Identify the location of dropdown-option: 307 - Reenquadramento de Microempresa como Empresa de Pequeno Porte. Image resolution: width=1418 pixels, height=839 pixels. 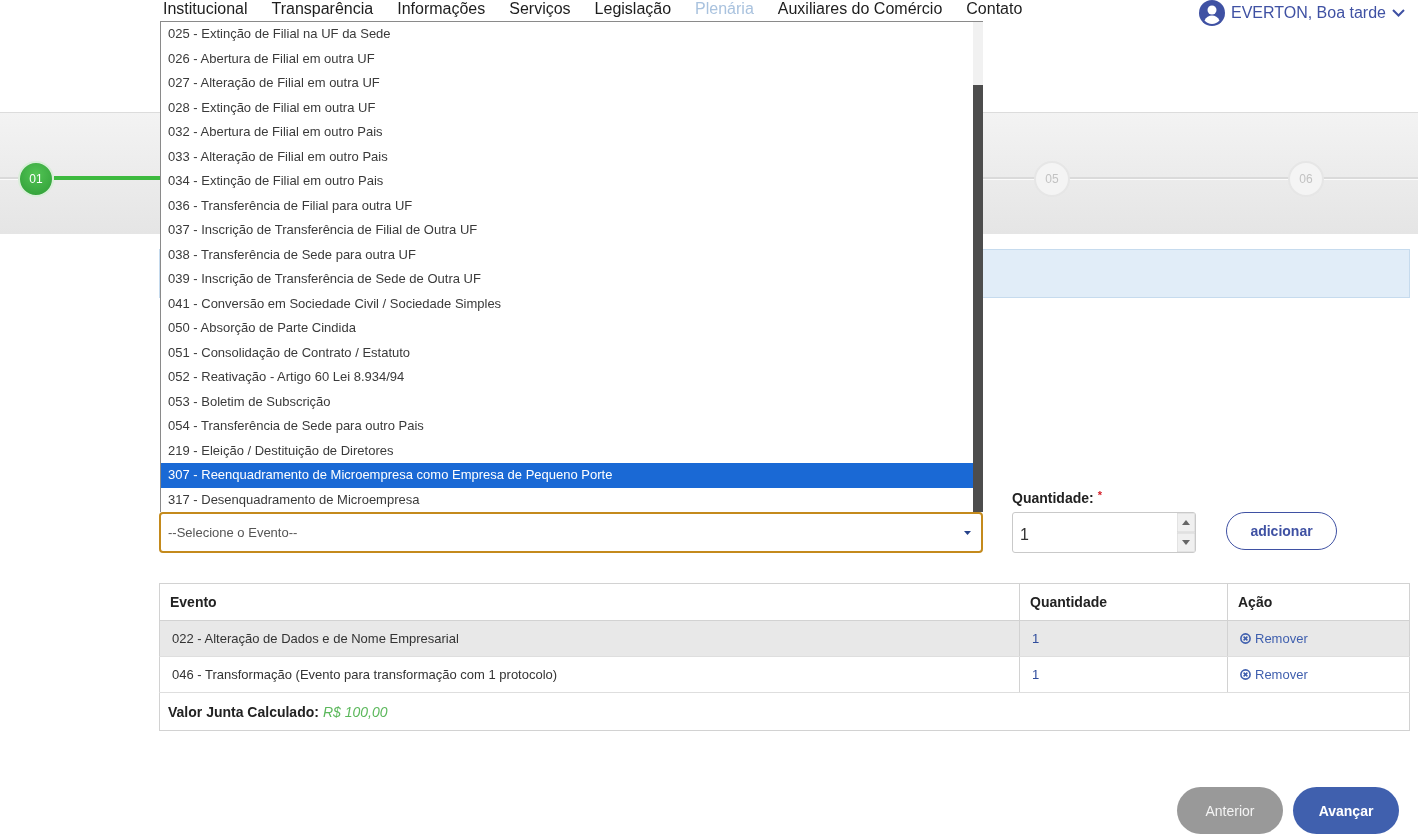
(567, 475).